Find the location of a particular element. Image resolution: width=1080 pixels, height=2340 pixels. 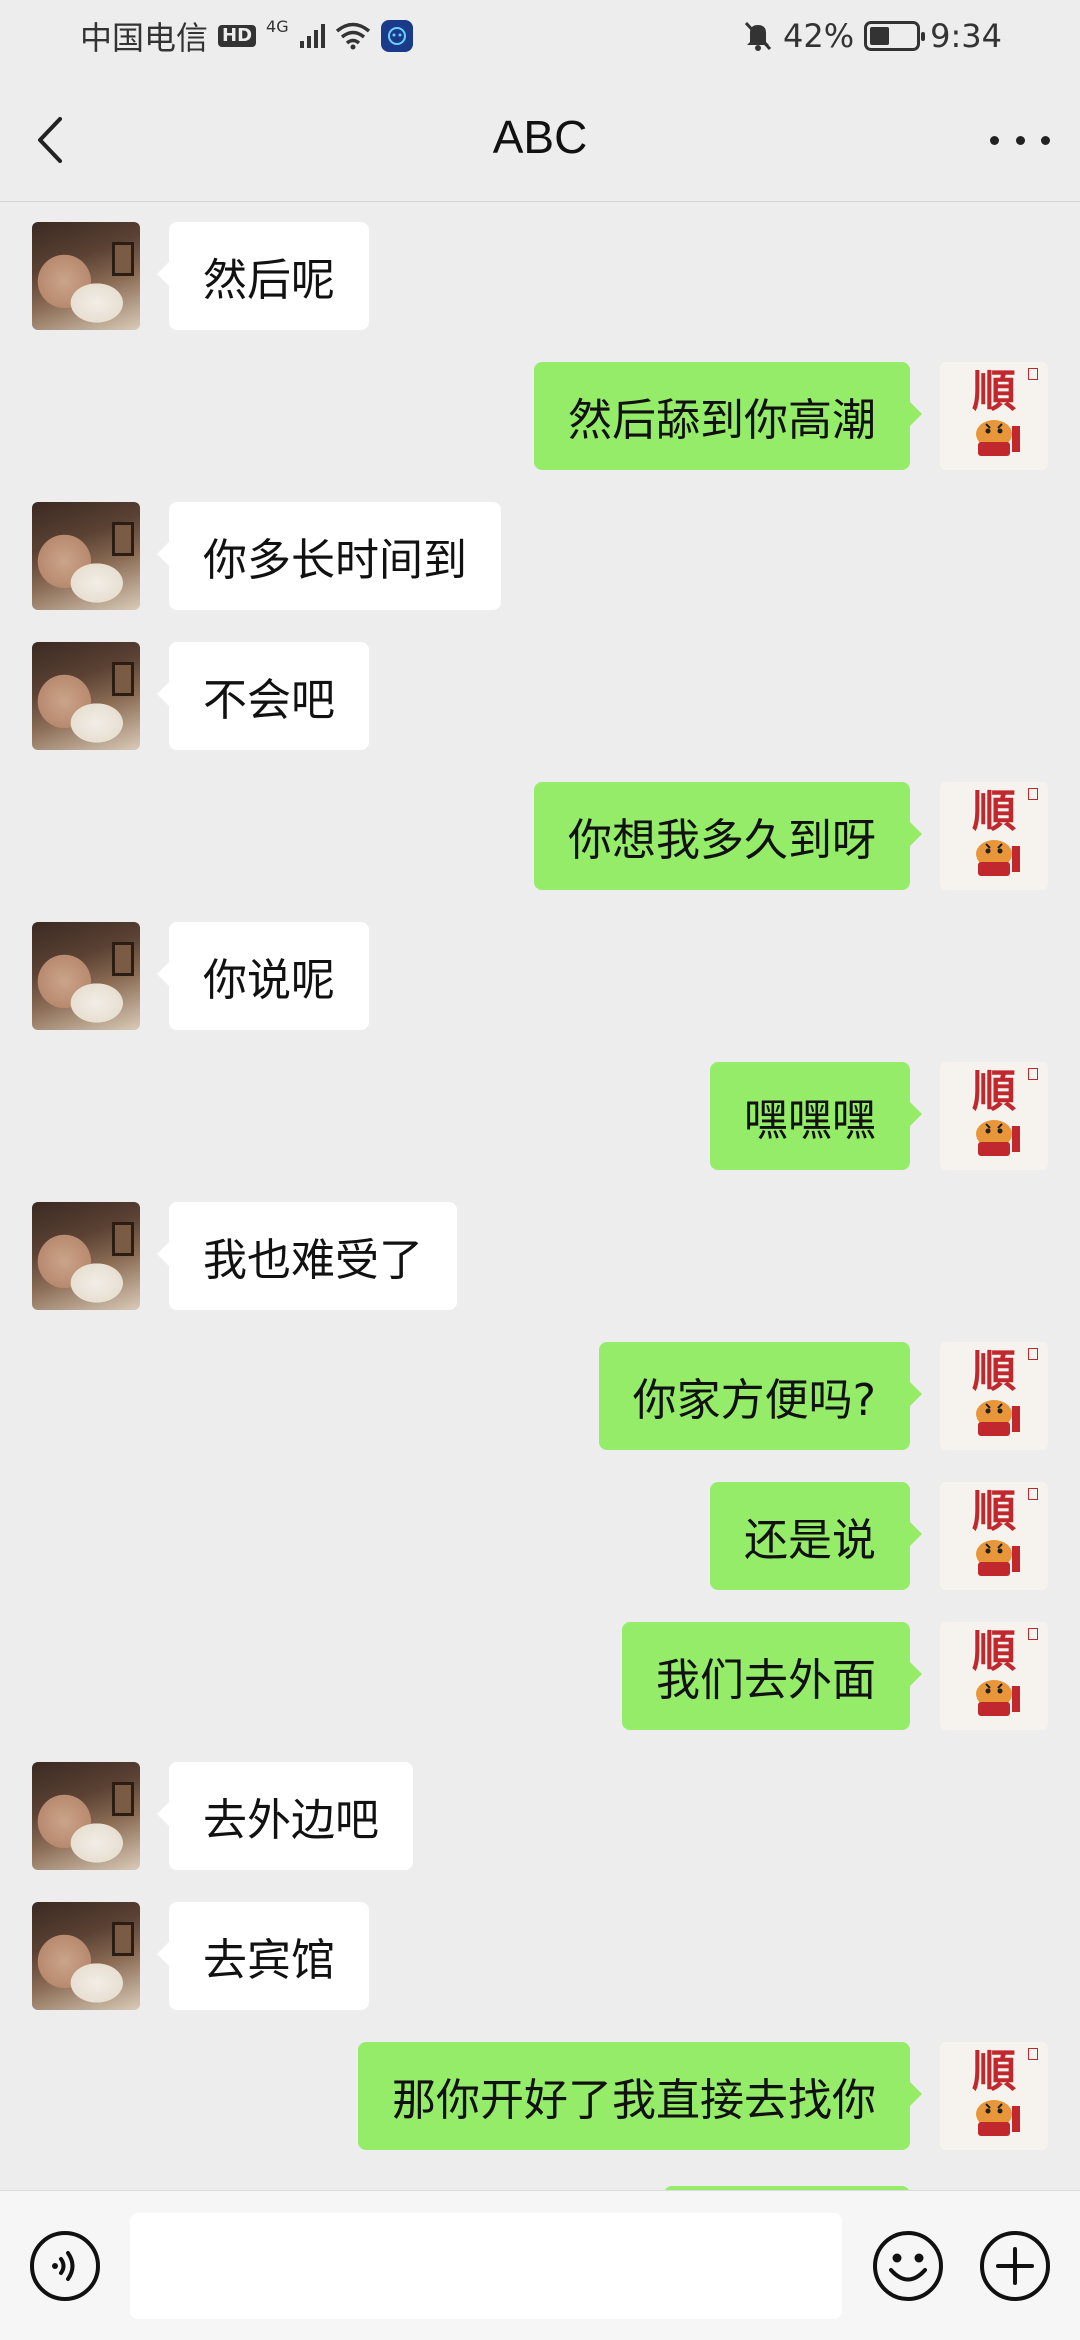

chat-header: ABC is located at coordinates (540, 137).